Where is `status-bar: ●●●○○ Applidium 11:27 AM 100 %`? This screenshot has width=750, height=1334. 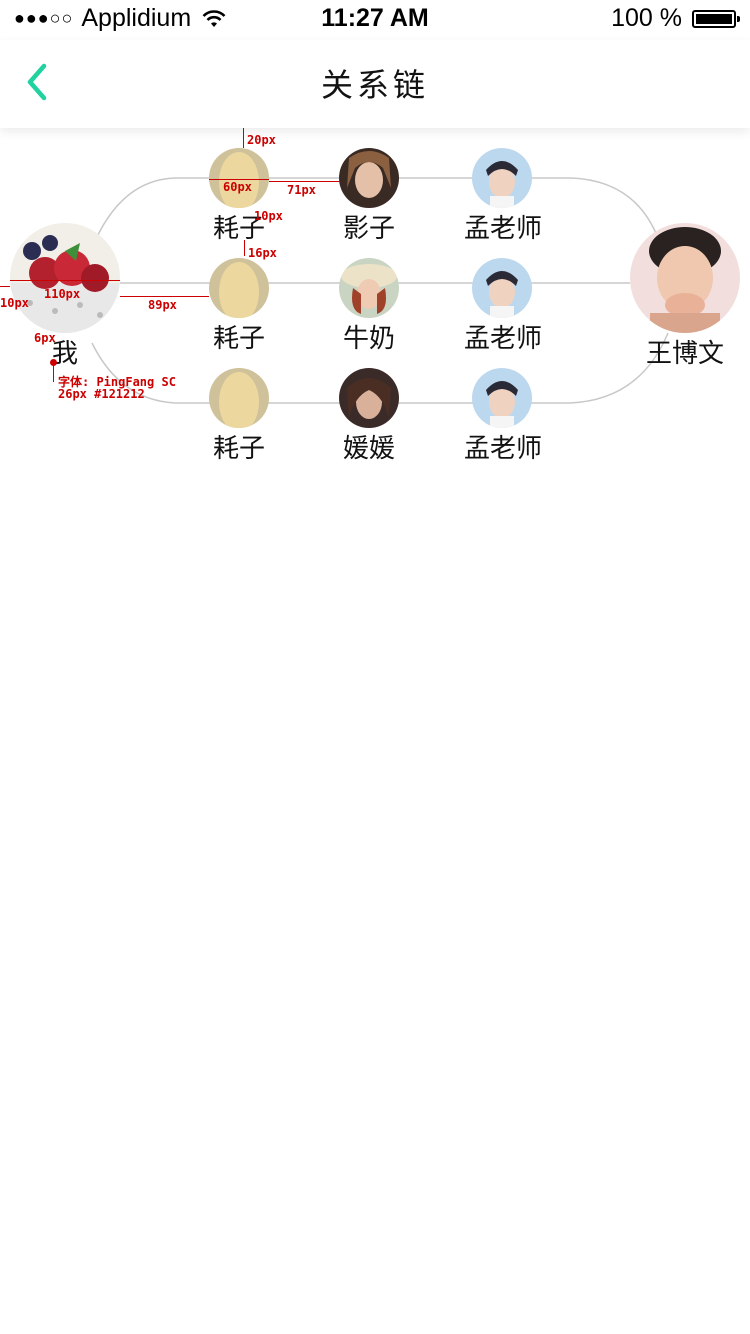
status-bar: ●●●○○ Applidium 11:27 AM 100 % is located at coordinates (375, 20).